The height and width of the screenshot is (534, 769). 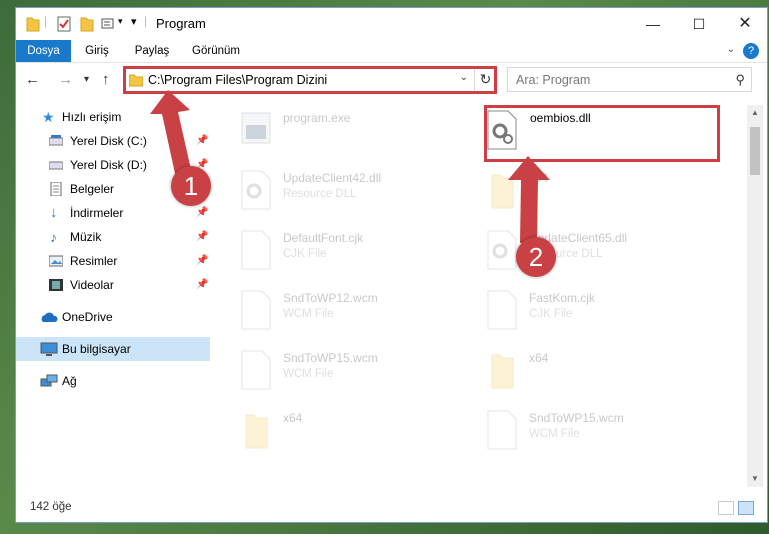 What do you see at coordinates (755, 479) in the screenshot?
I see `scroll-down-icon: ▼` at bounding box center [755, 479].